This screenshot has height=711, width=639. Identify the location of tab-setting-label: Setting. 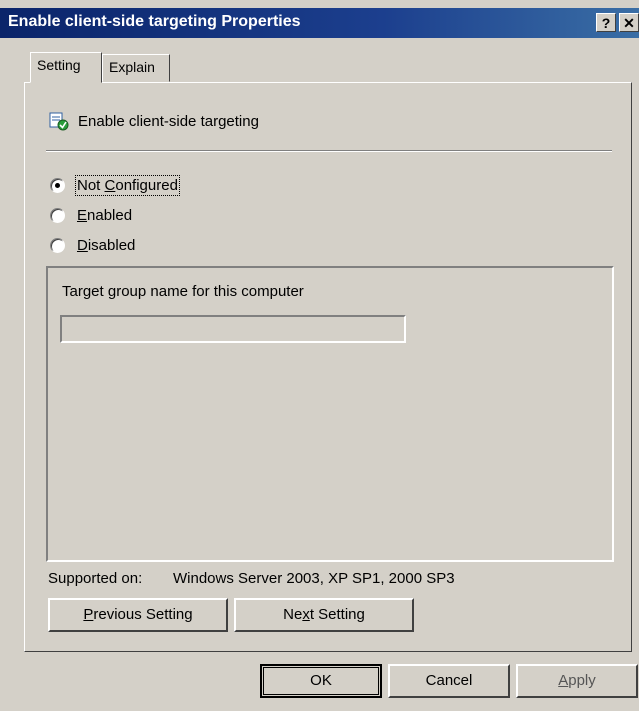
(59, 65).